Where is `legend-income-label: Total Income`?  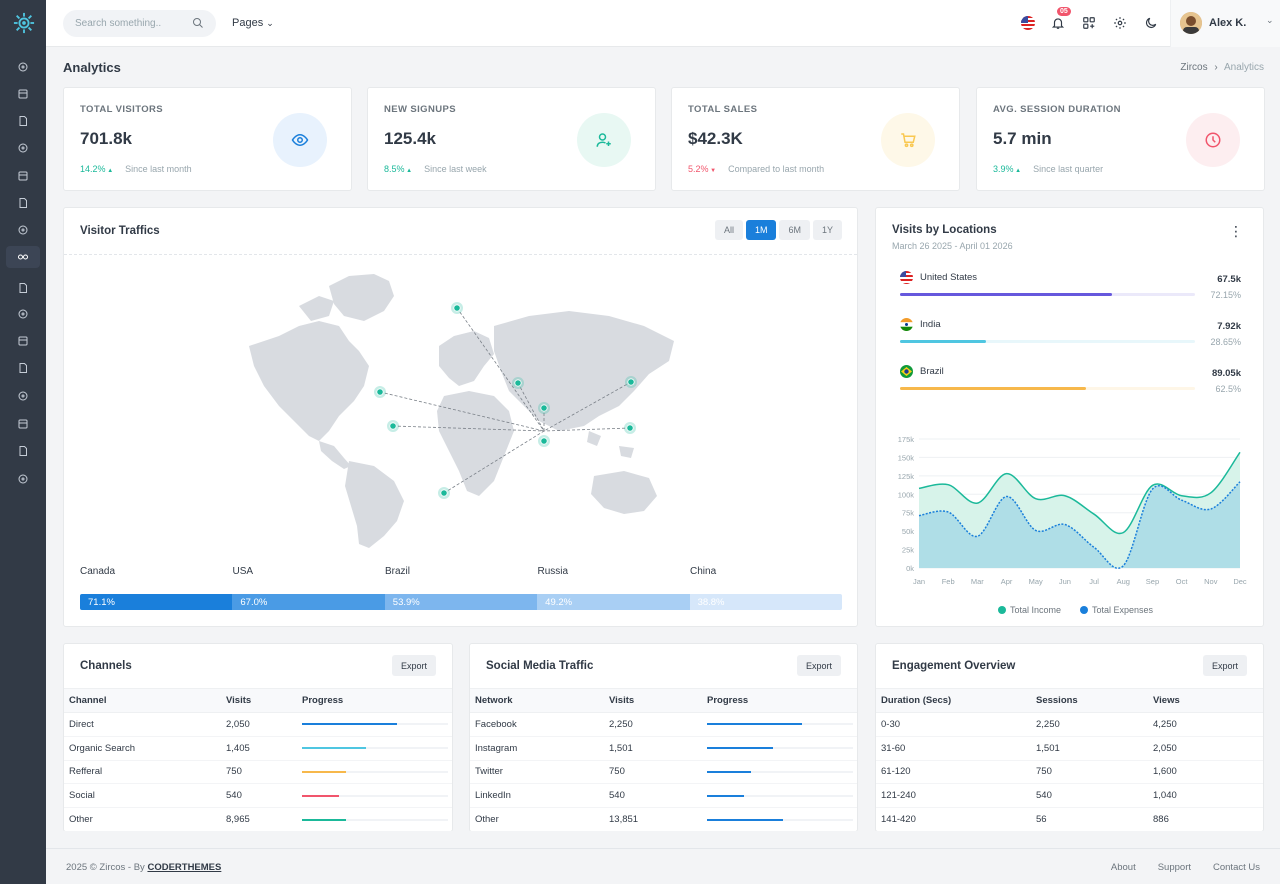
legend-income-label: Total Income is located at coordinates (1036, 610).